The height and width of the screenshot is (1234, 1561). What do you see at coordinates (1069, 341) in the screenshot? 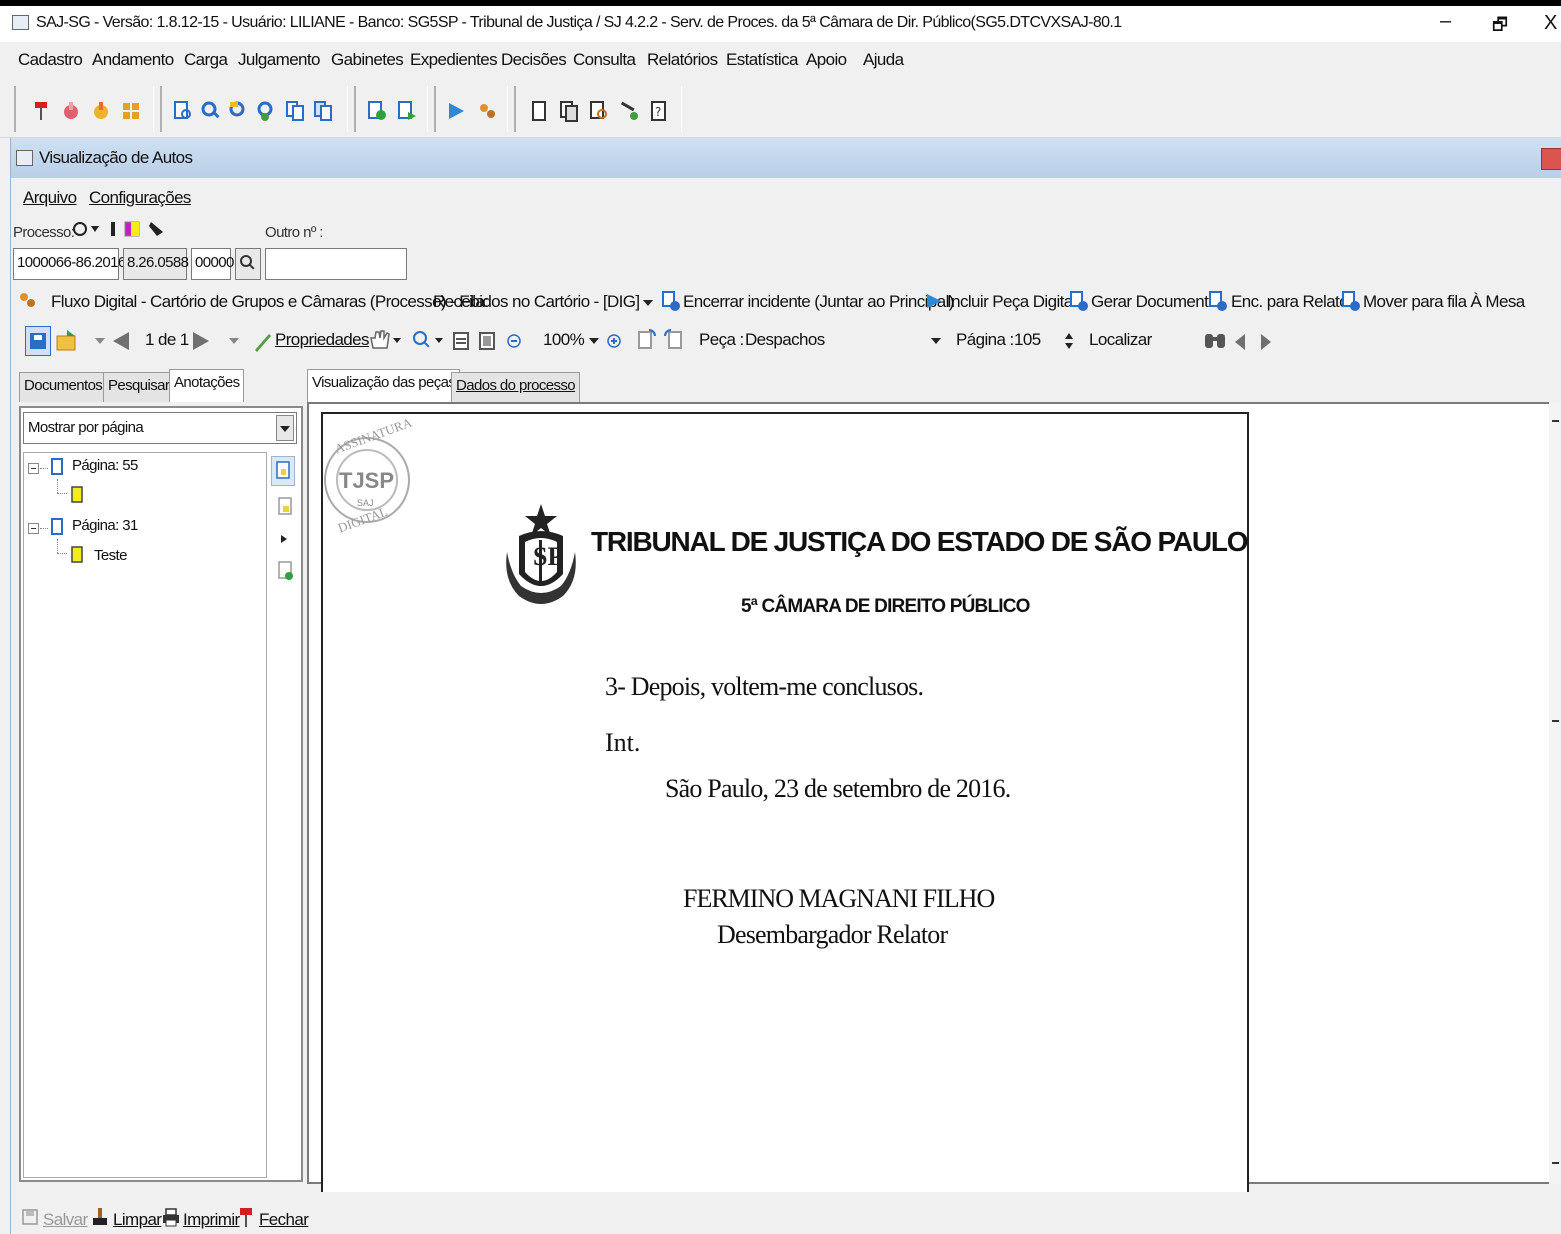
I see `pagina-spinner` at bounding box center [1069, 341].